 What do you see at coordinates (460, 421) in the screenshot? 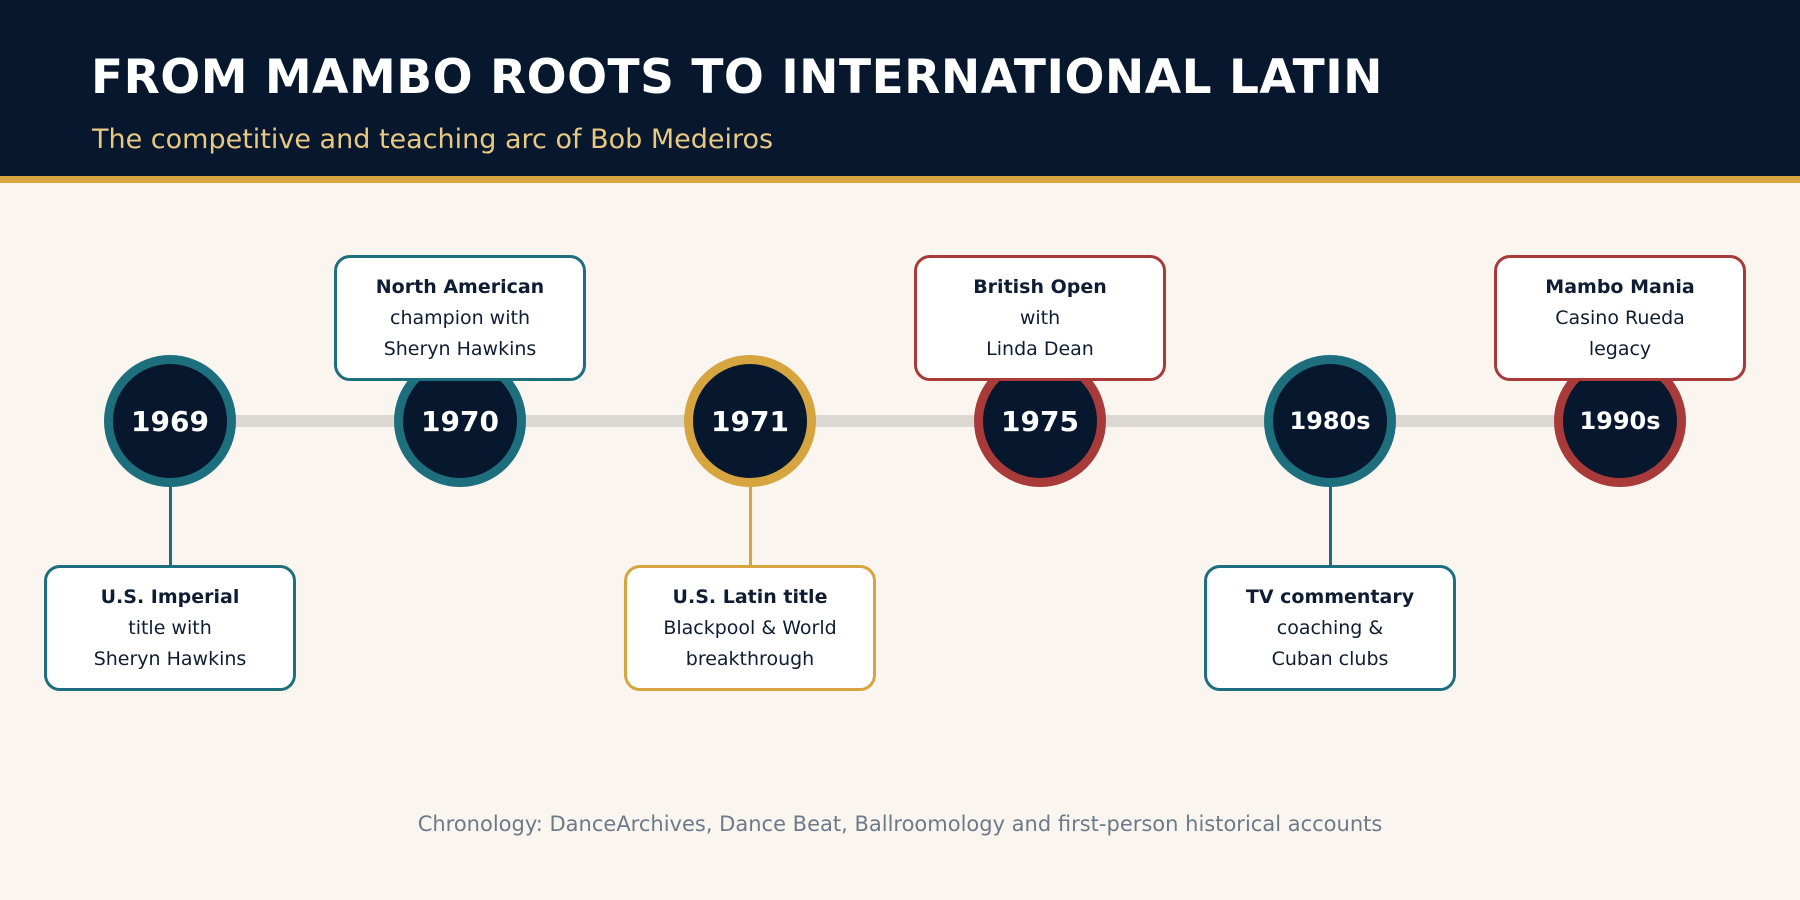
I see `year-label: 1970` at bounding box center [460, 421].